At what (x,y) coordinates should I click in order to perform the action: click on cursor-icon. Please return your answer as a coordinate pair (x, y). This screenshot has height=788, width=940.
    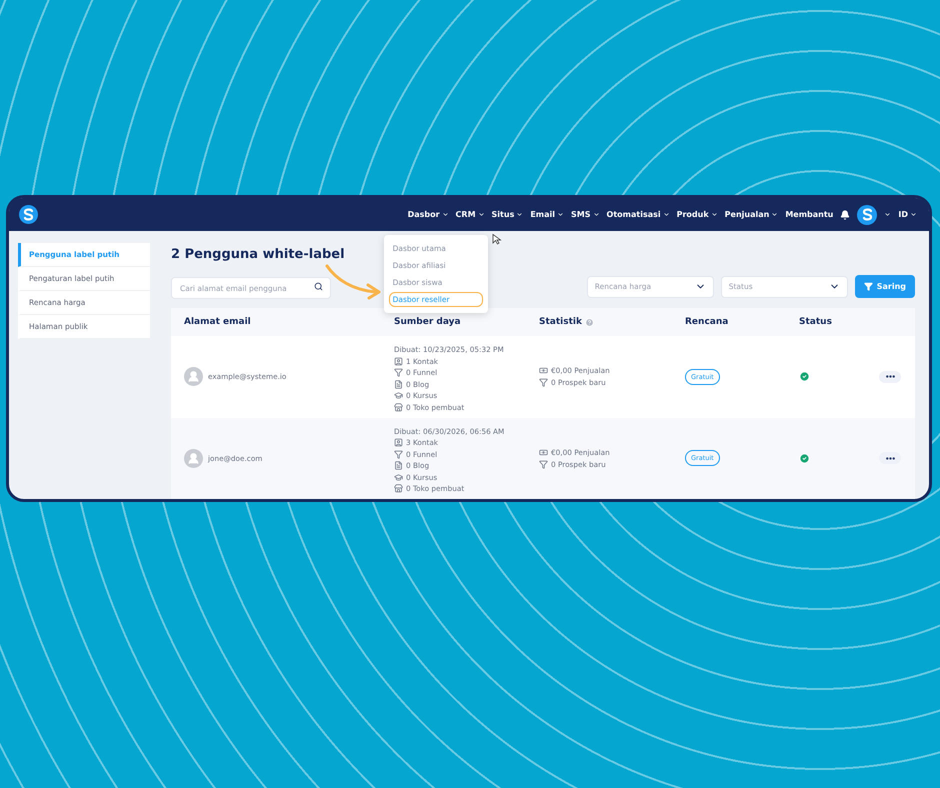
    Looking at the image, I should click on (497, 239).